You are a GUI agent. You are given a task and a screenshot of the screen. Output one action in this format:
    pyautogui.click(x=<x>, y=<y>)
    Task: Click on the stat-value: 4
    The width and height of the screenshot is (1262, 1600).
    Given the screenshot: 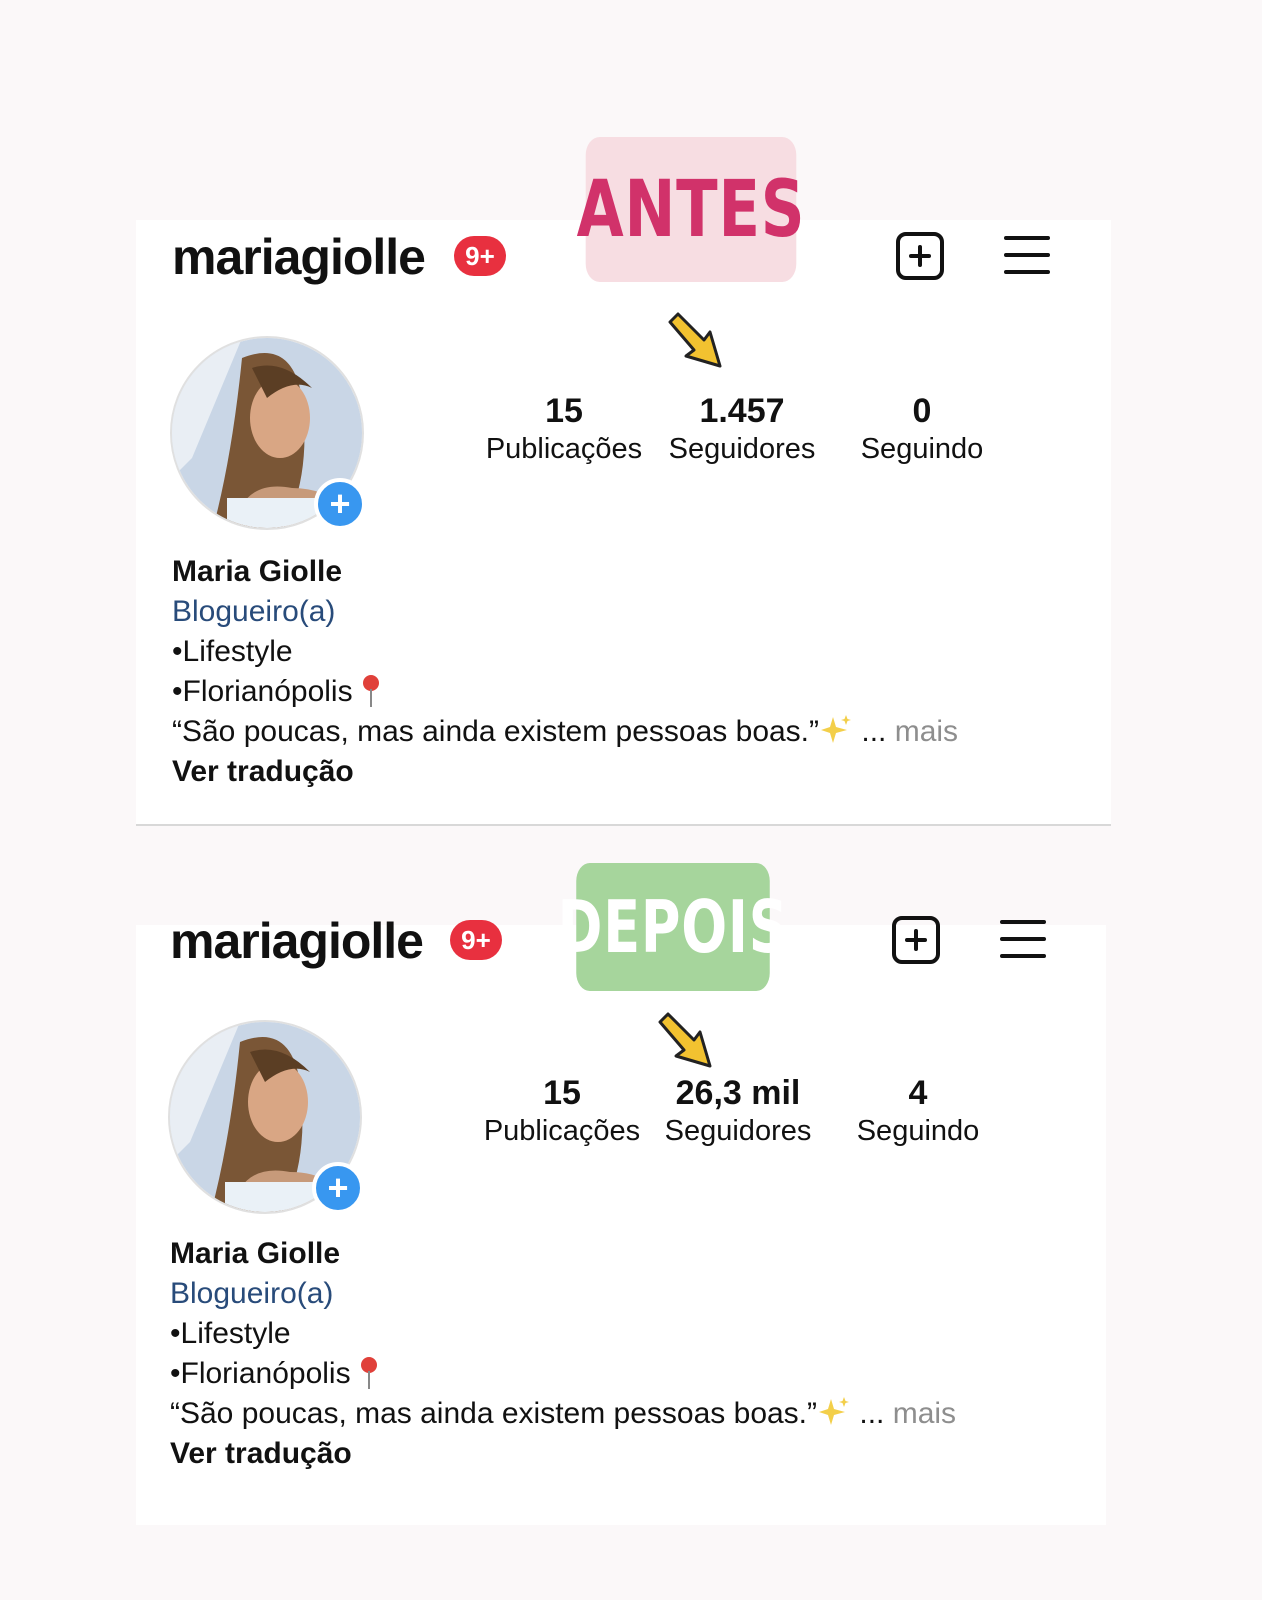 What is the action you would take?
    pyautogui.click(x=918, y=1093)
    